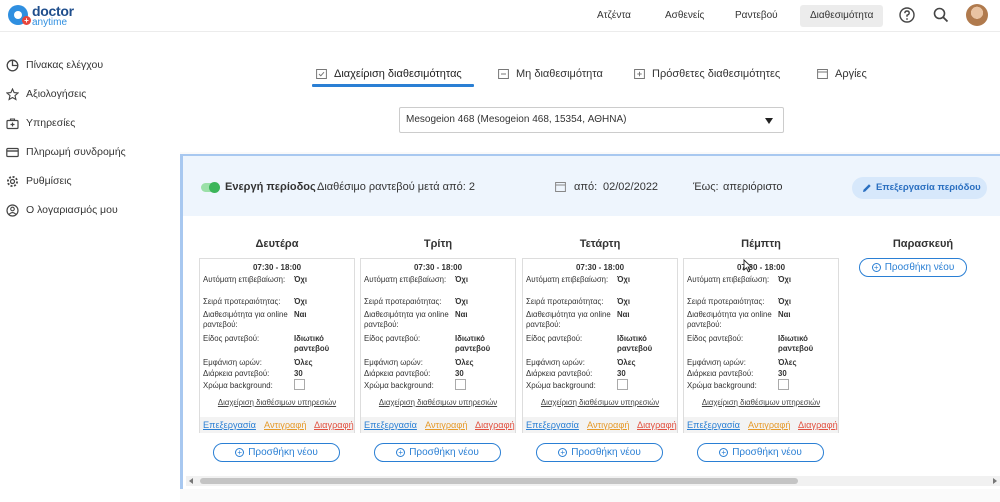 This screenshot has width=1000, height=502. Describe the element at coordinates (842, 76) in the screenshot. I see `tab-holidays: Αργίες` at that location.